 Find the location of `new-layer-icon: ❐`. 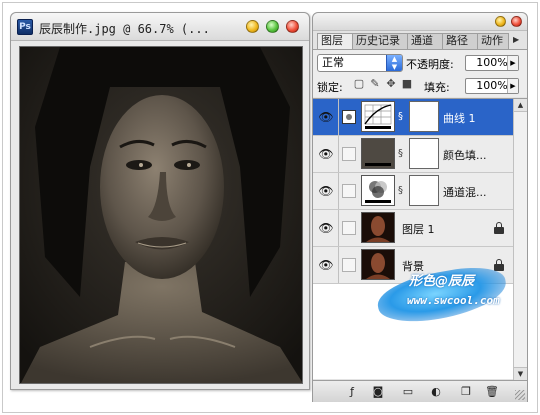

new-layer-icon: ❐ is located at coordinates (466, 392).